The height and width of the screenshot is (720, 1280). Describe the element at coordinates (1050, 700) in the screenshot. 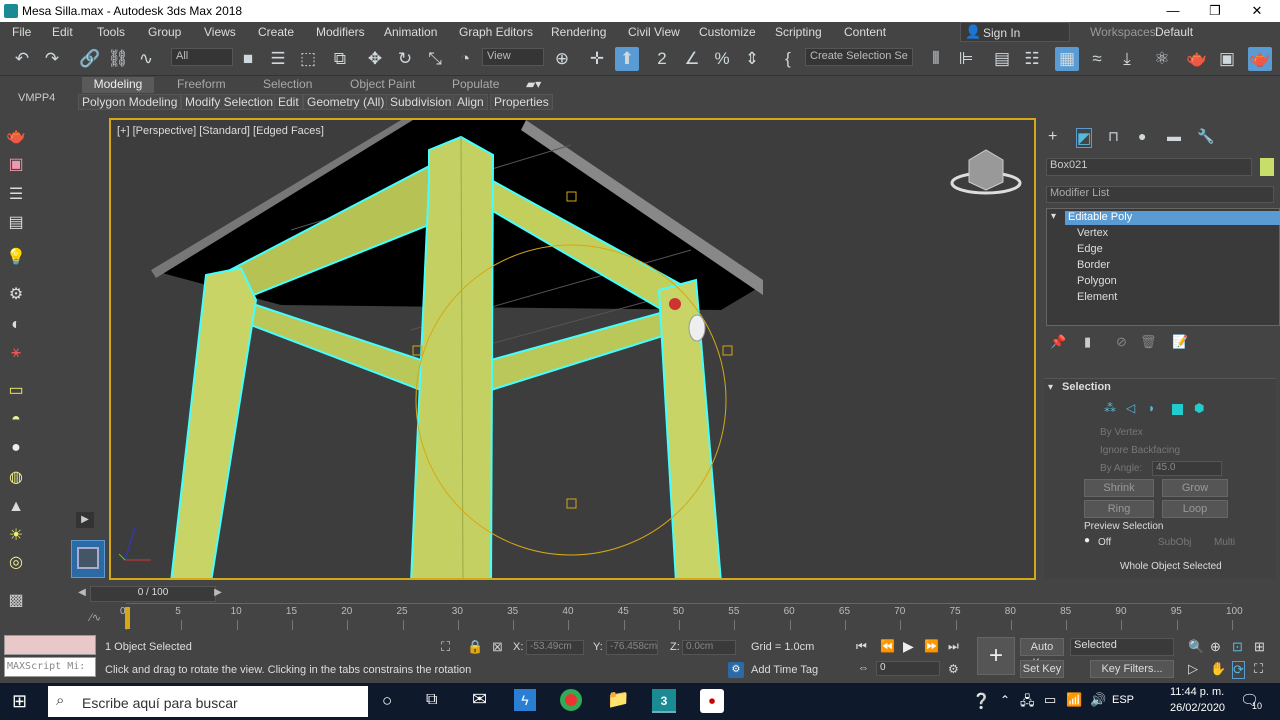

I see `battery-icon: ▭` at that location.